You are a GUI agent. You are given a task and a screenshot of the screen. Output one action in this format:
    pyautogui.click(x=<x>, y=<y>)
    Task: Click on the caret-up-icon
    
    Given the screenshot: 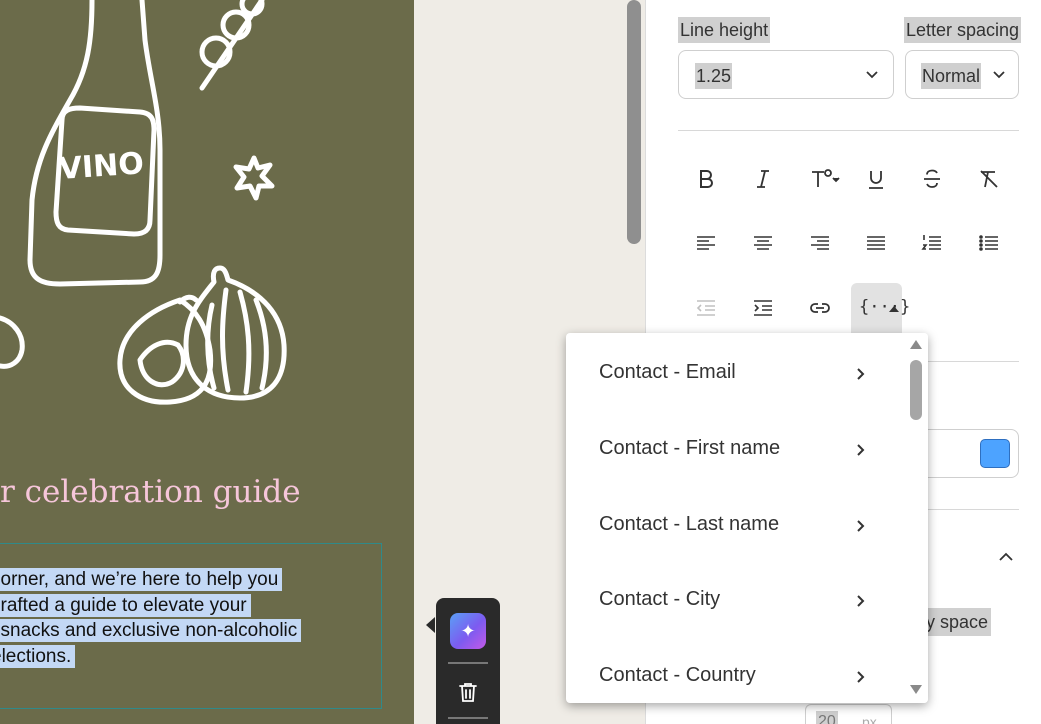 What is the action you would take?
    pyautogui.click(x=894, y=309)
    